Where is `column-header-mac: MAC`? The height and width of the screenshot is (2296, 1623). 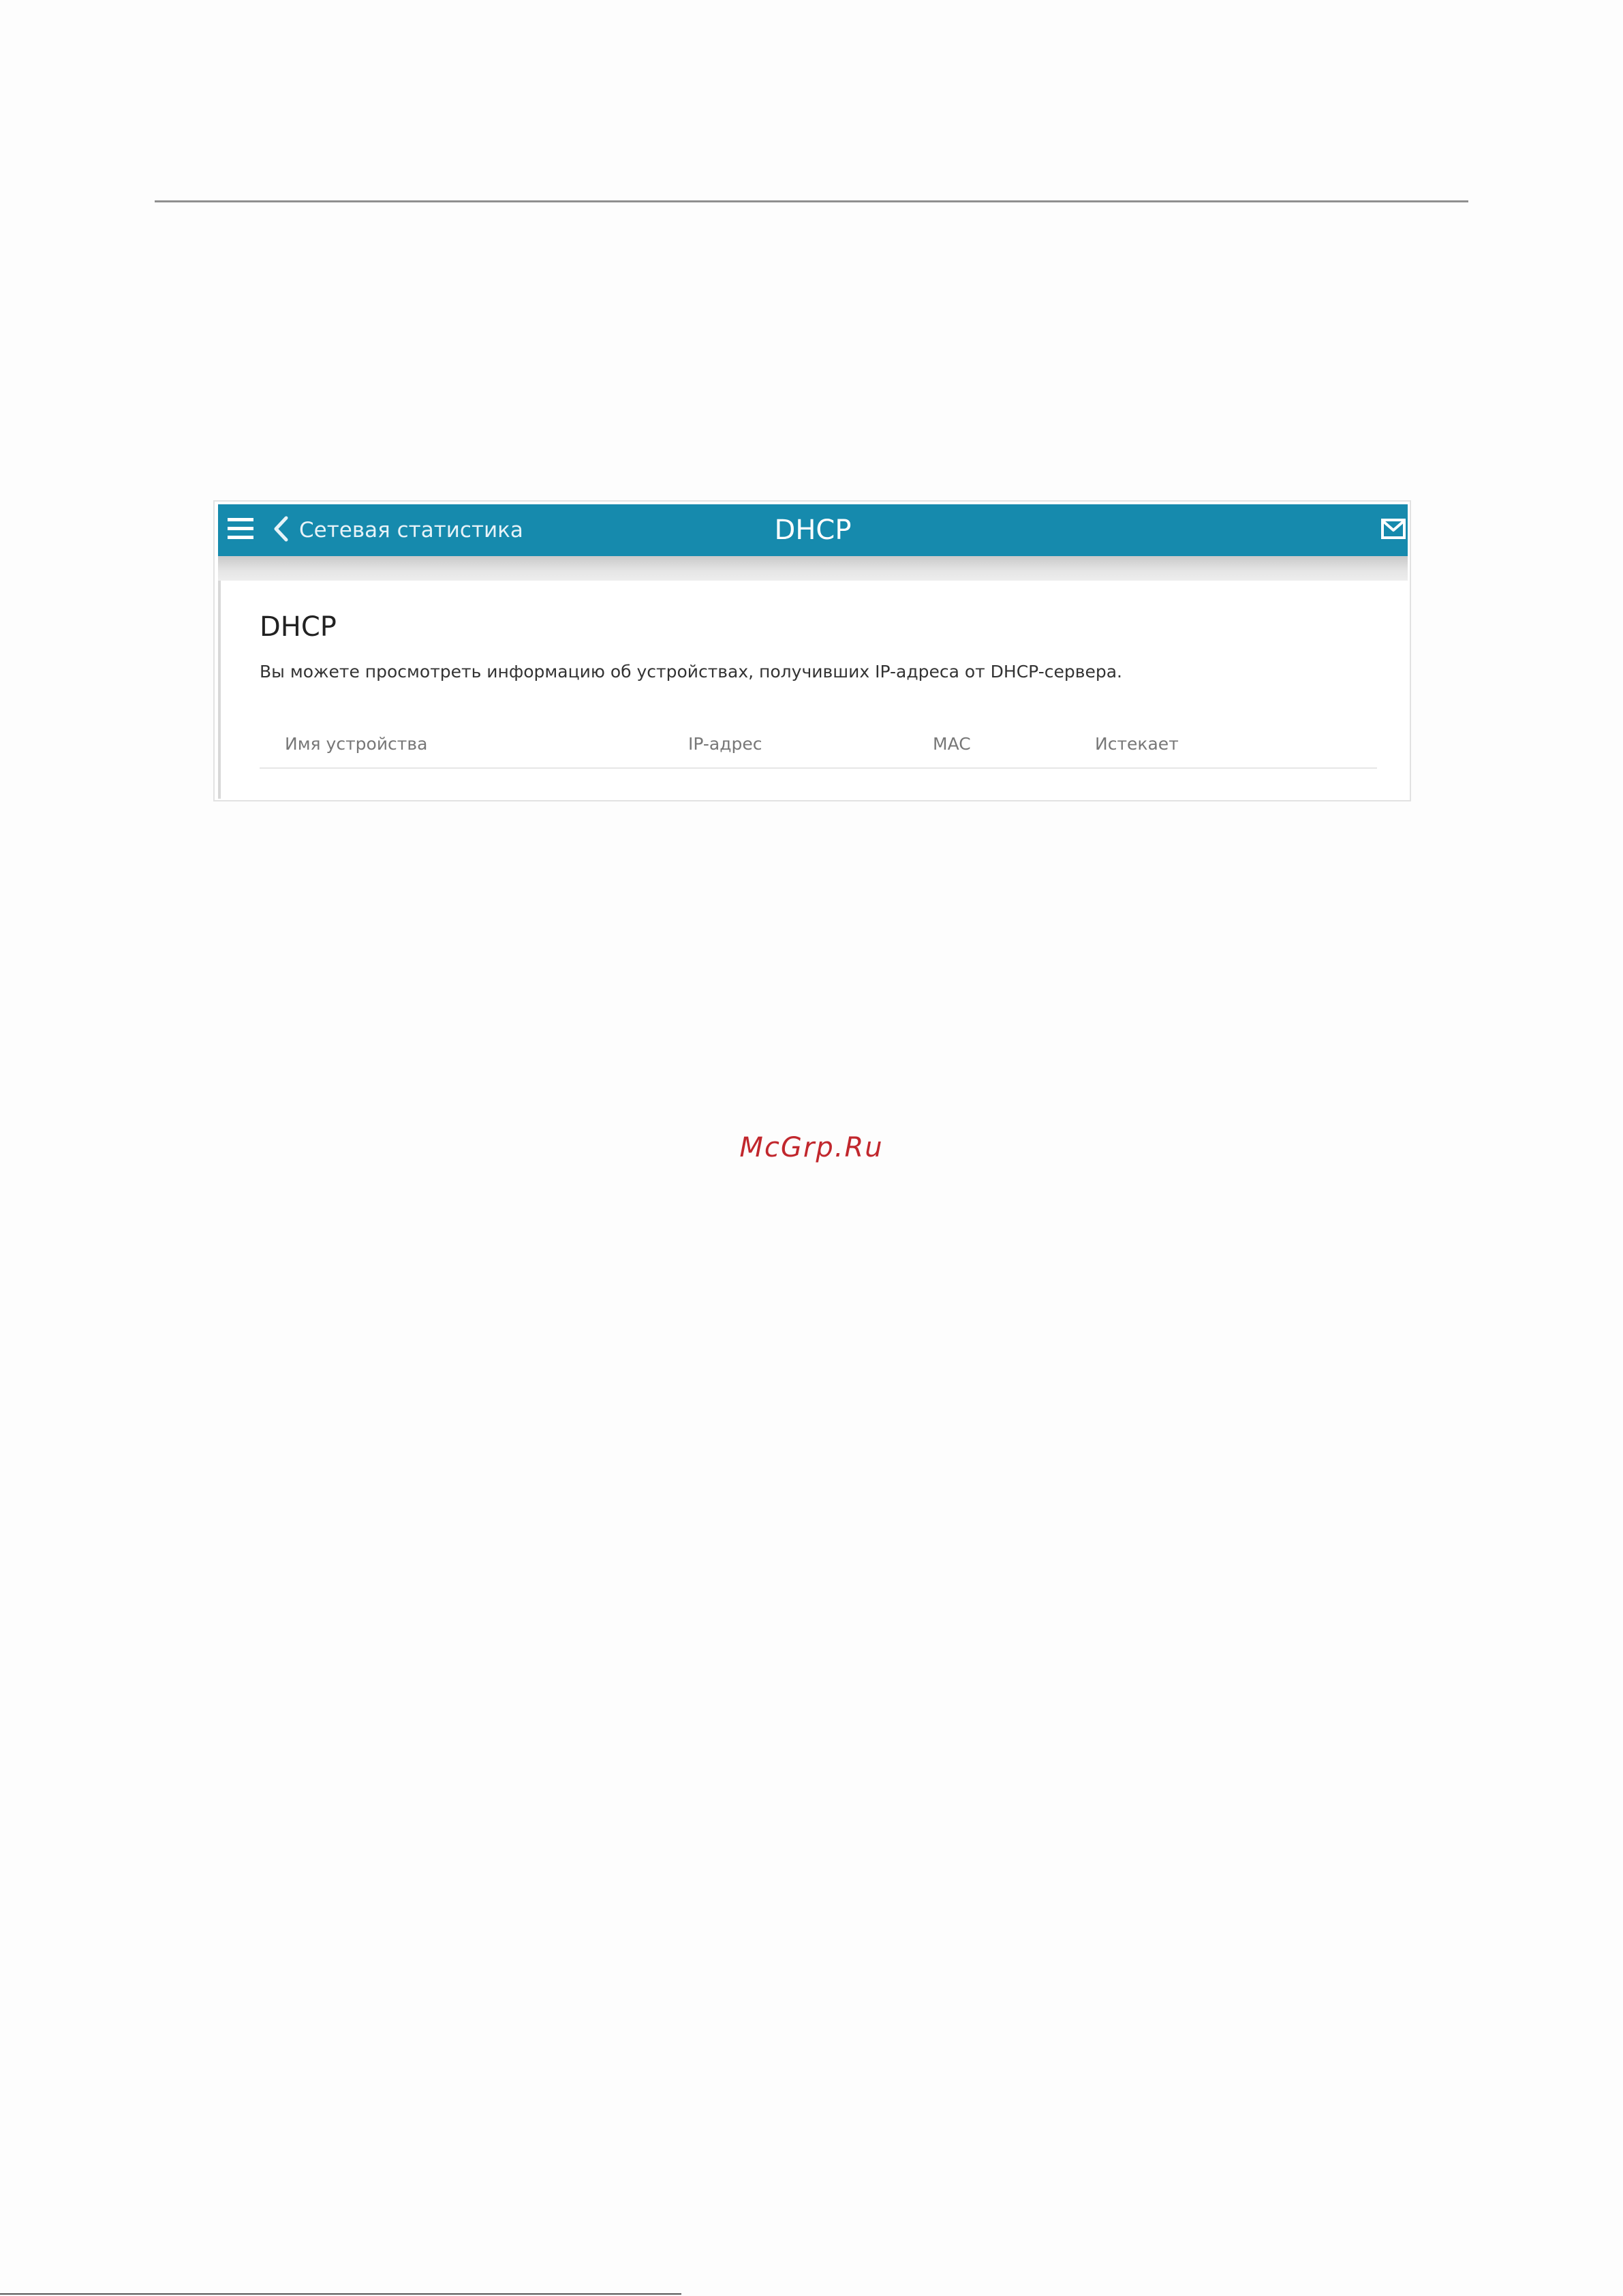 column-header-mac: MAC is located at coordinates (952, 744).